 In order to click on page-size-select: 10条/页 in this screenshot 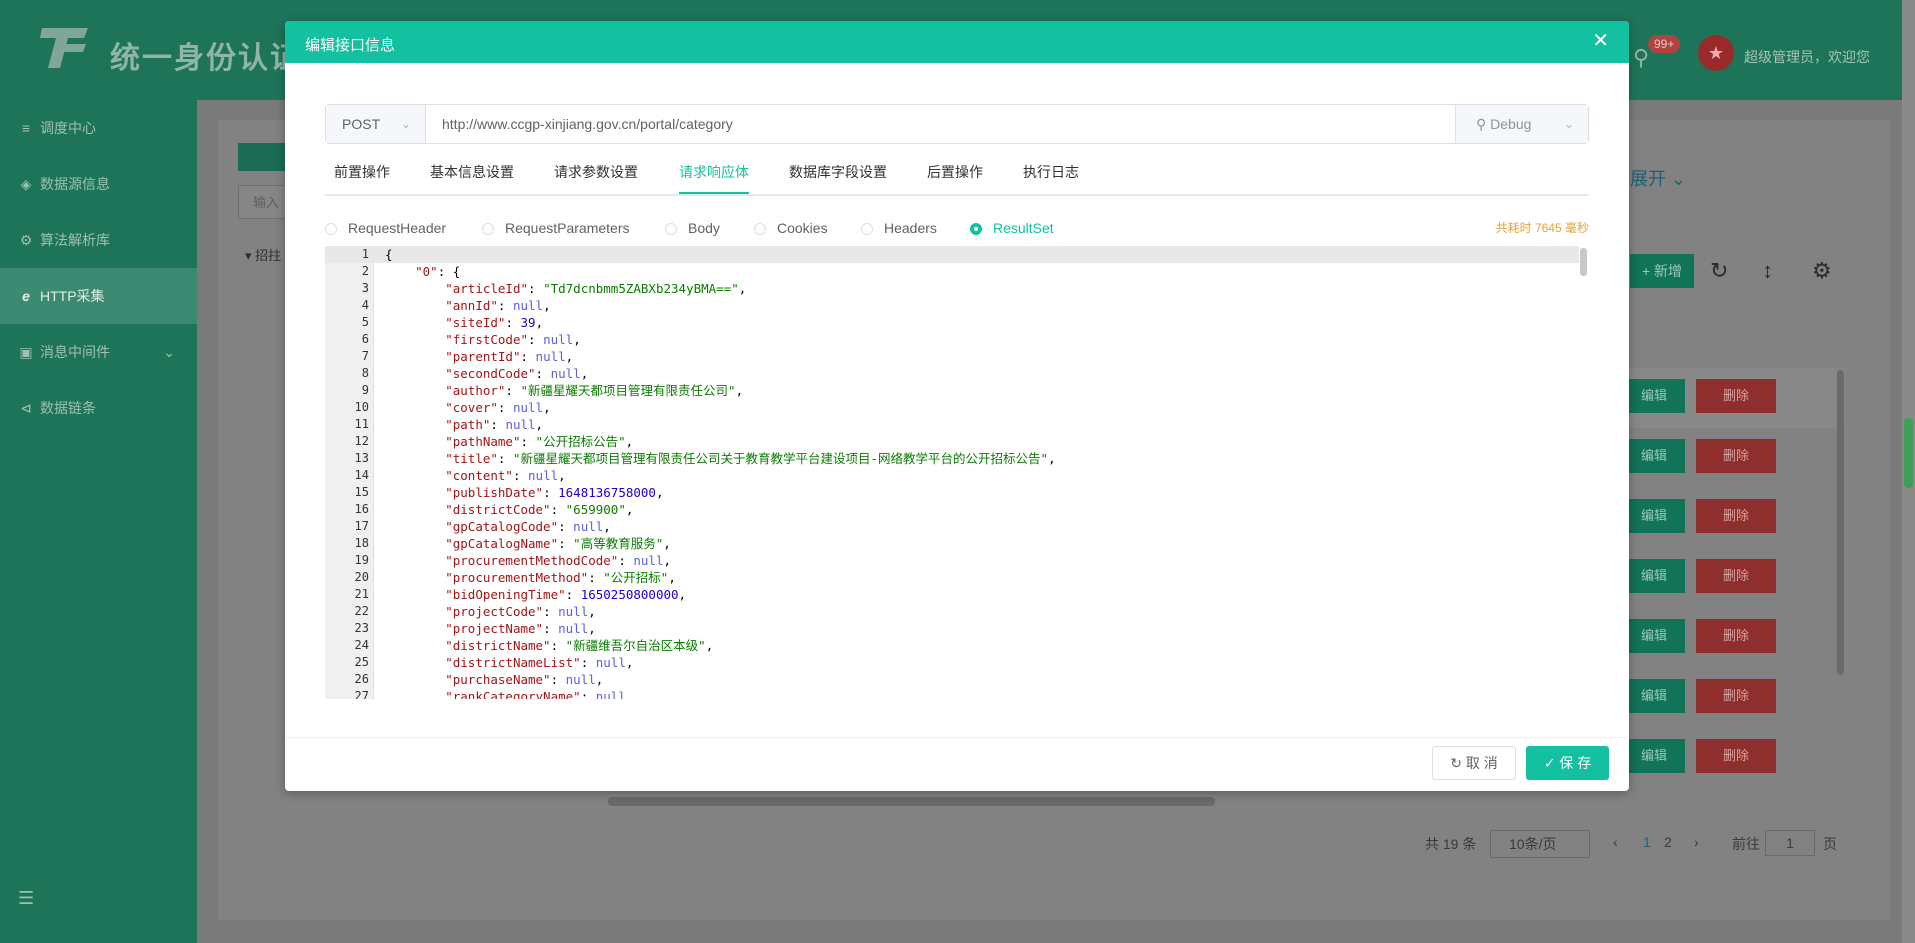, I will do `click(1540, 844)`.